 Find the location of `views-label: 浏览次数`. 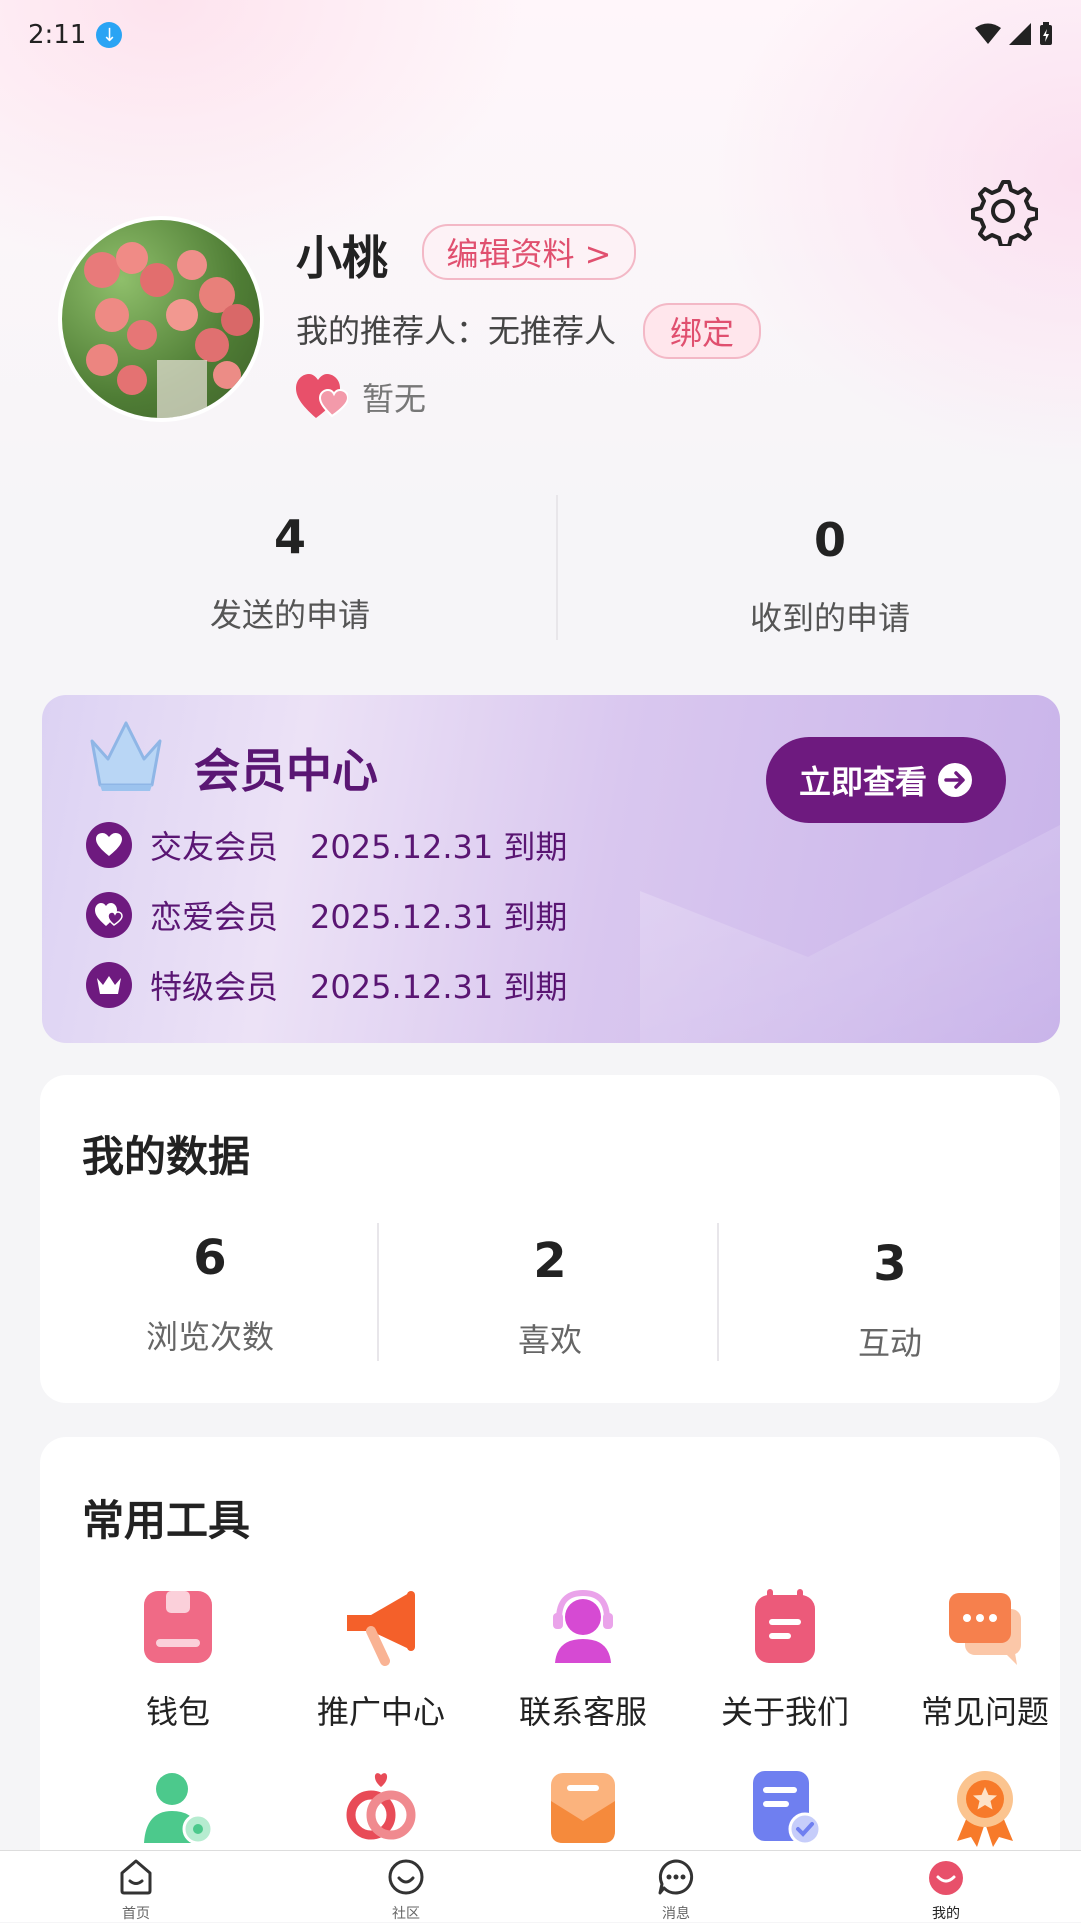

views-label: 浏览次数 is located at coordinates (209, 1337).